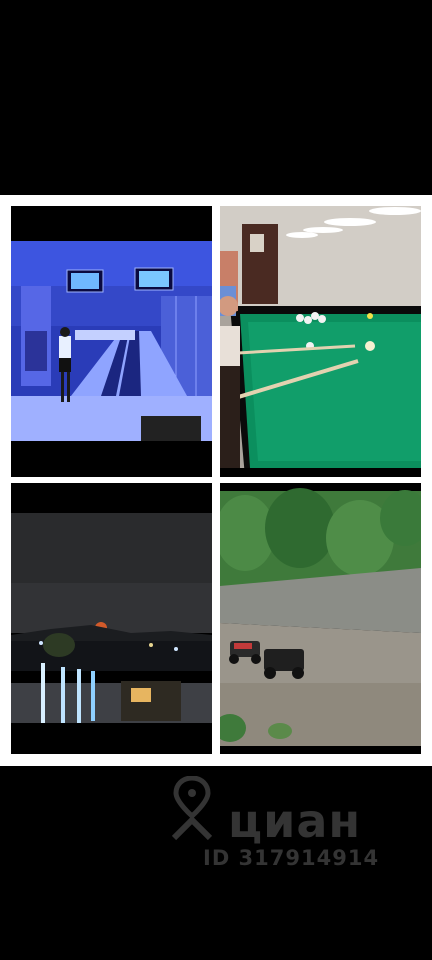 The height and width of the screenshot is (960, 432). Describe the element at coordinates (192, 808) in the screenshot. I see `map-pin-icon` at that location.